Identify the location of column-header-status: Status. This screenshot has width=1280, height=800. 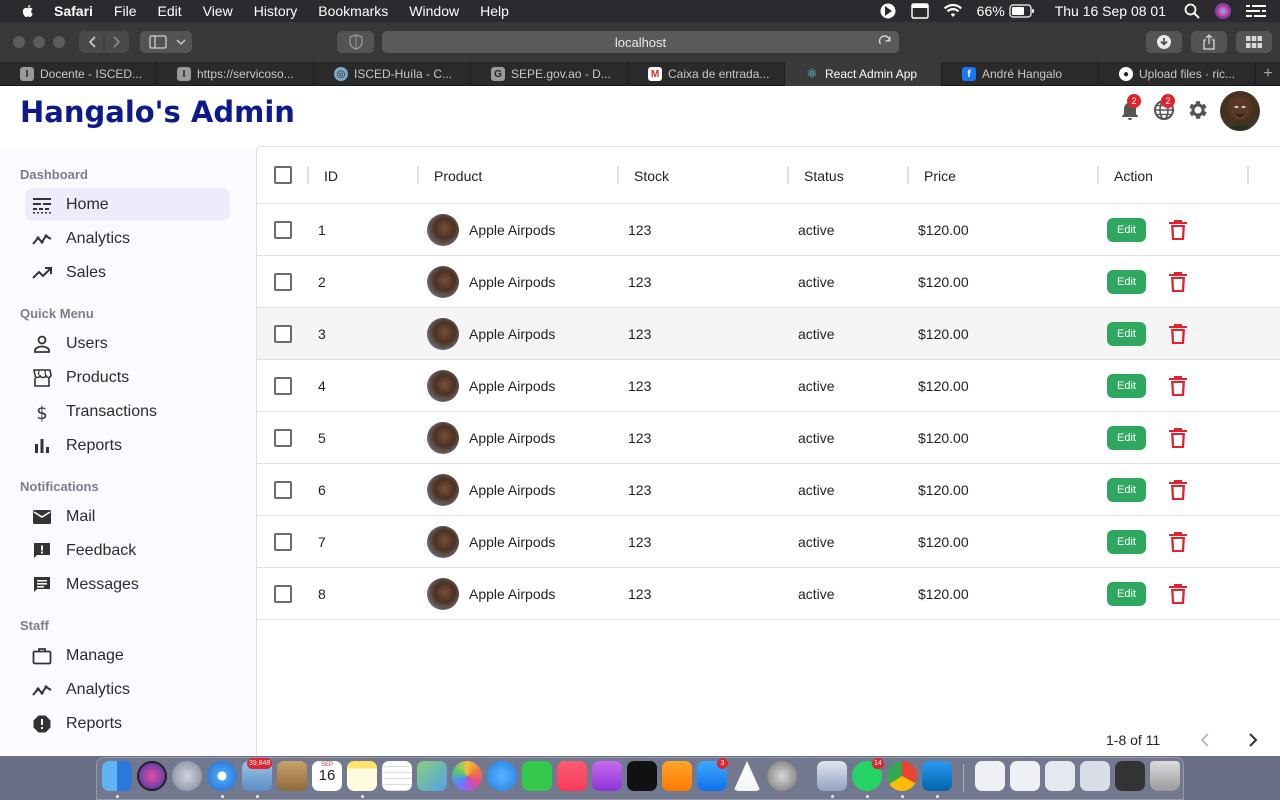
(824, 176).